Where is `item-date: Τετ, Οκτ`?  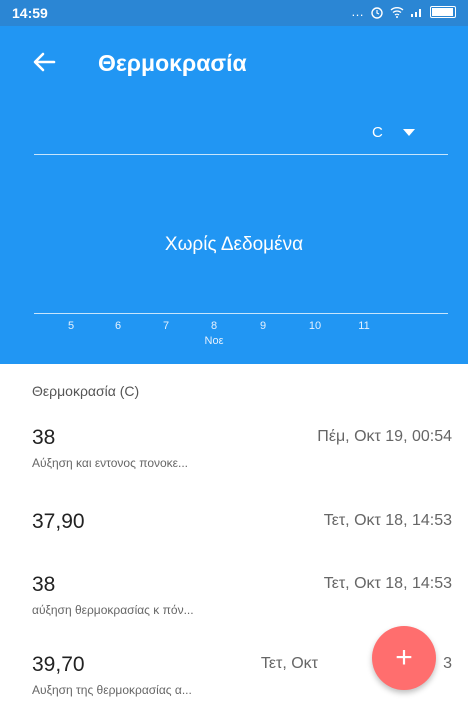
item-date: Τετ, Οκτ is located at coordinates (289, 663).